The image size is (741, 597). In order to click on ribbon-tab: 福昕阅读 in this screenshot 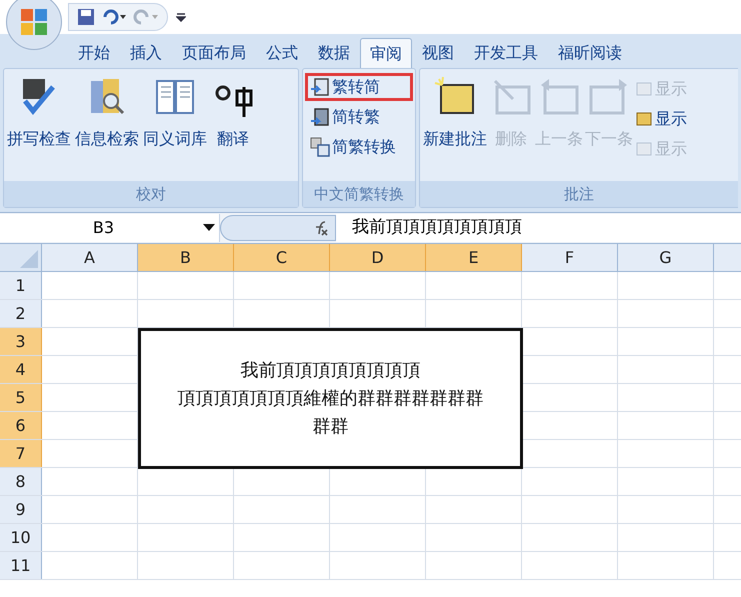, I will do `click(590, 53)`.